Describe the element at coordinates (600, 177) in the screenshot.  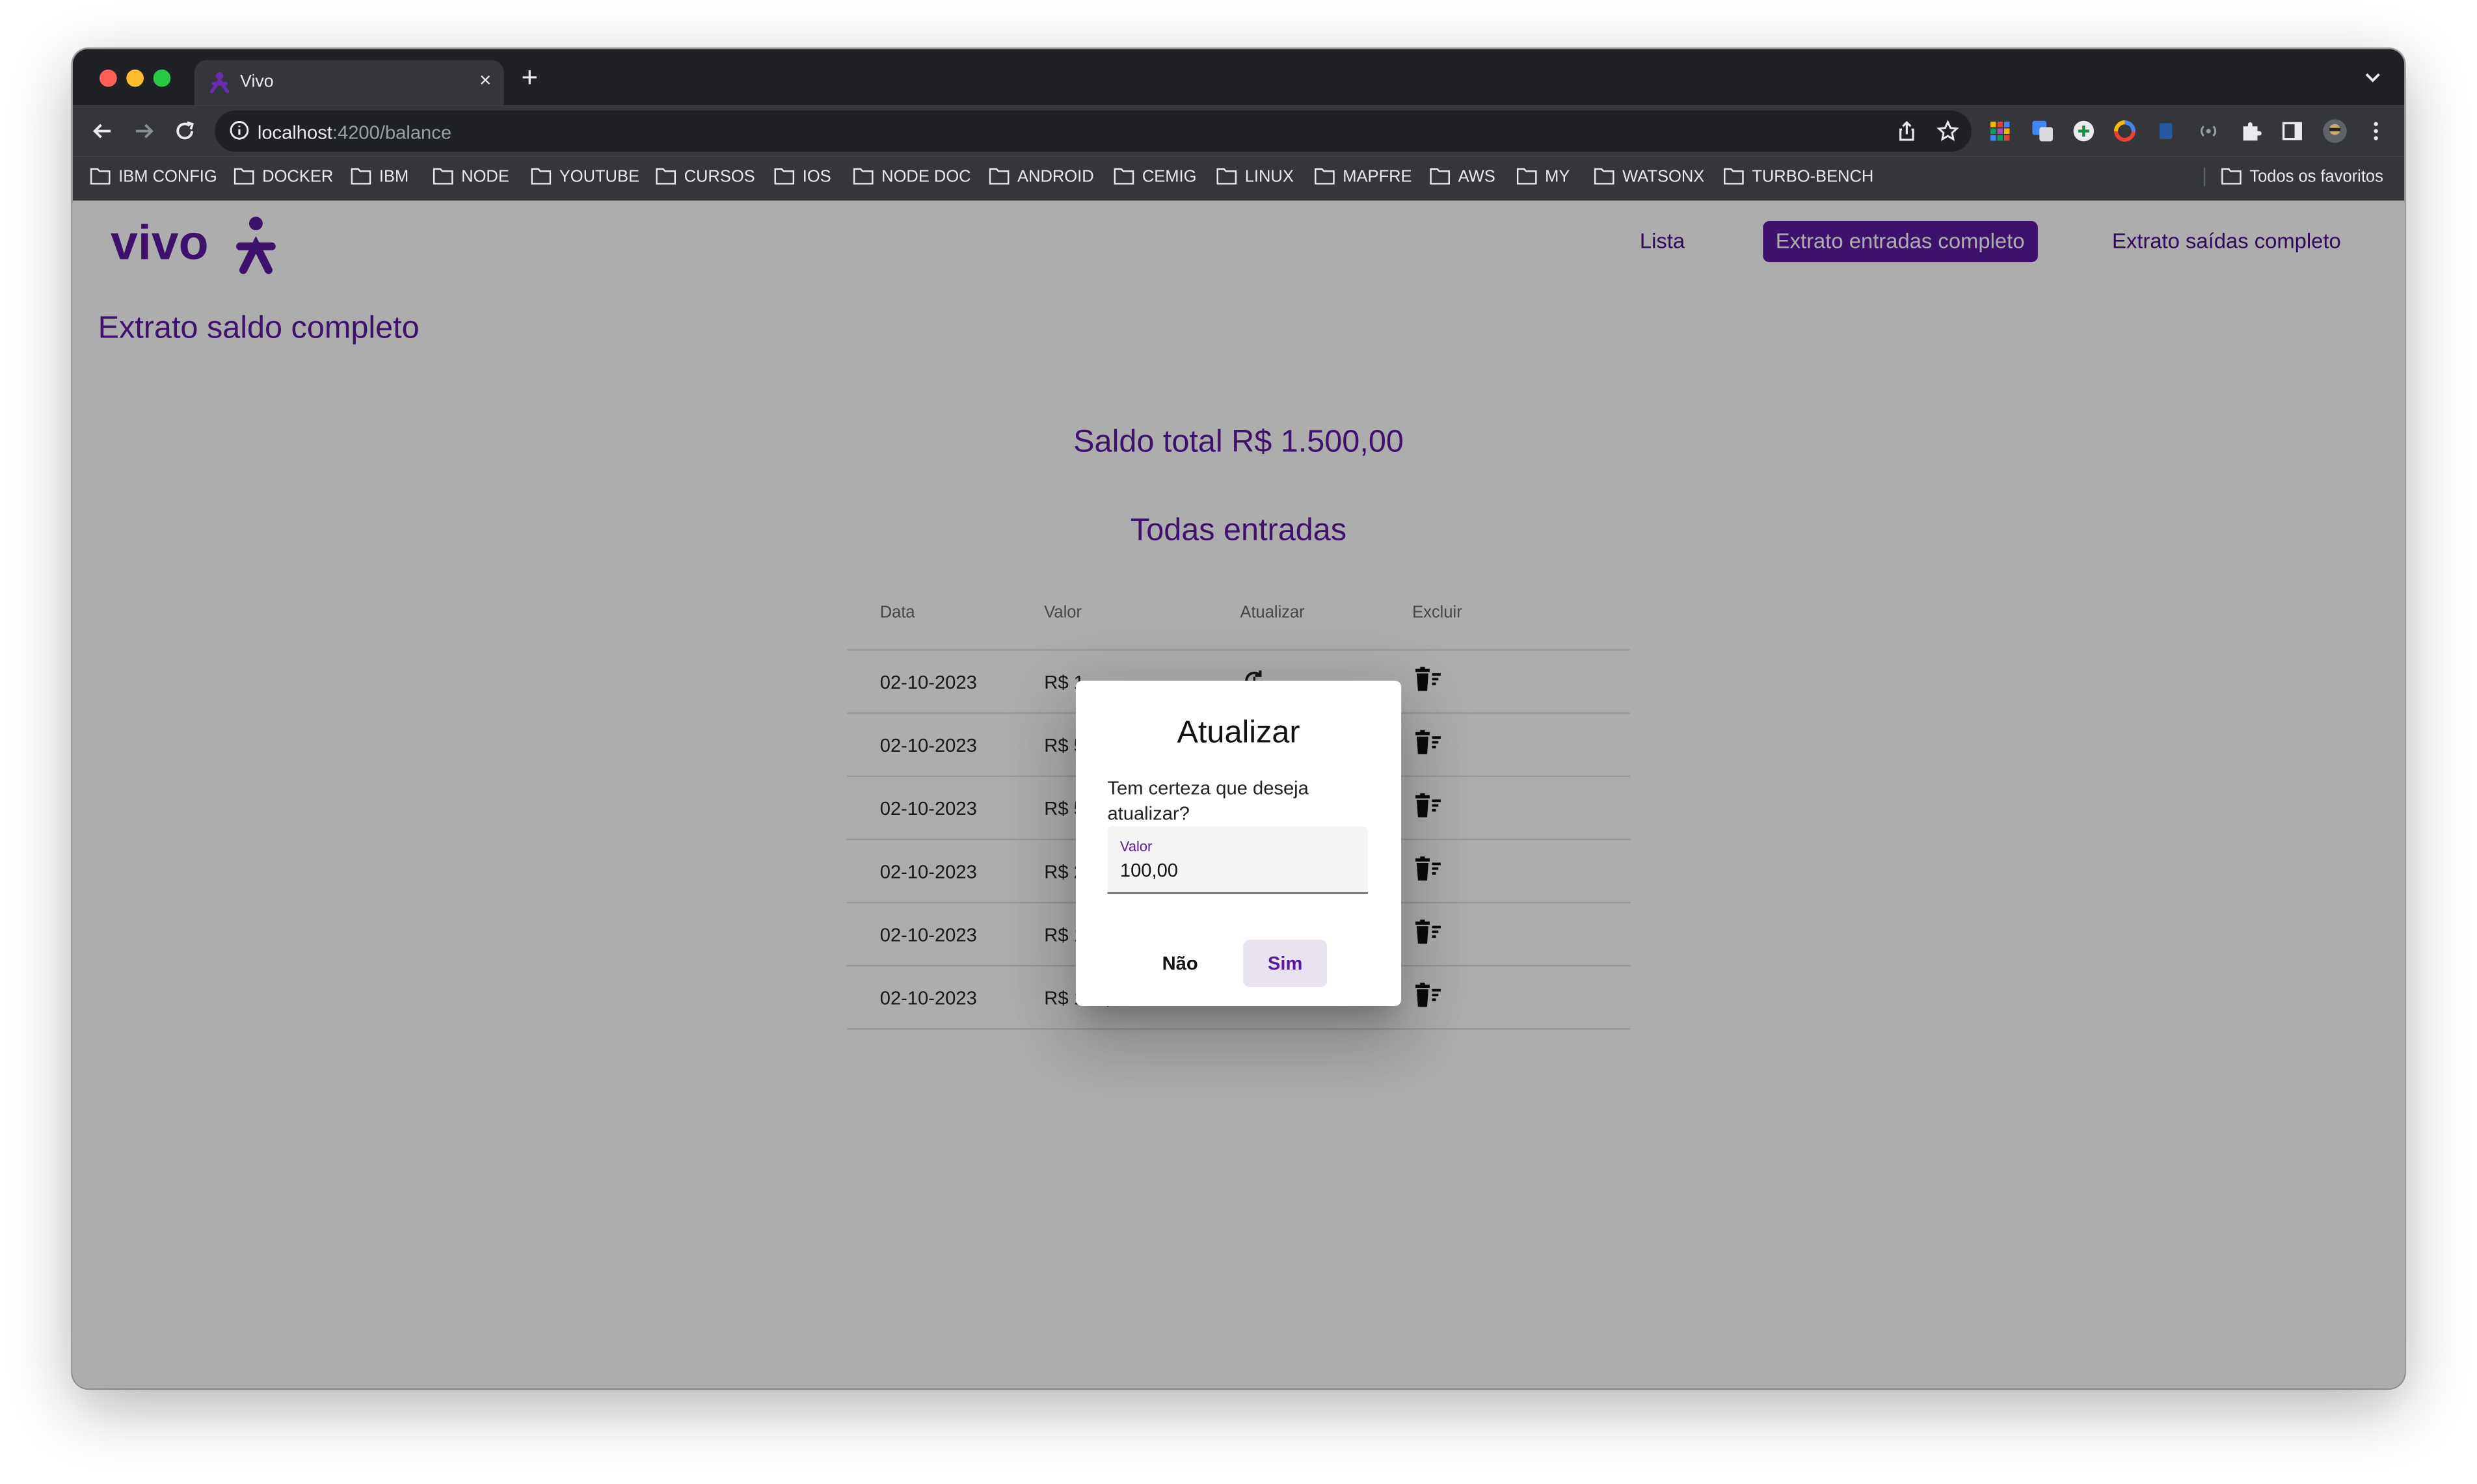
I see `bookmark-label: YOUTUBE` at that location.